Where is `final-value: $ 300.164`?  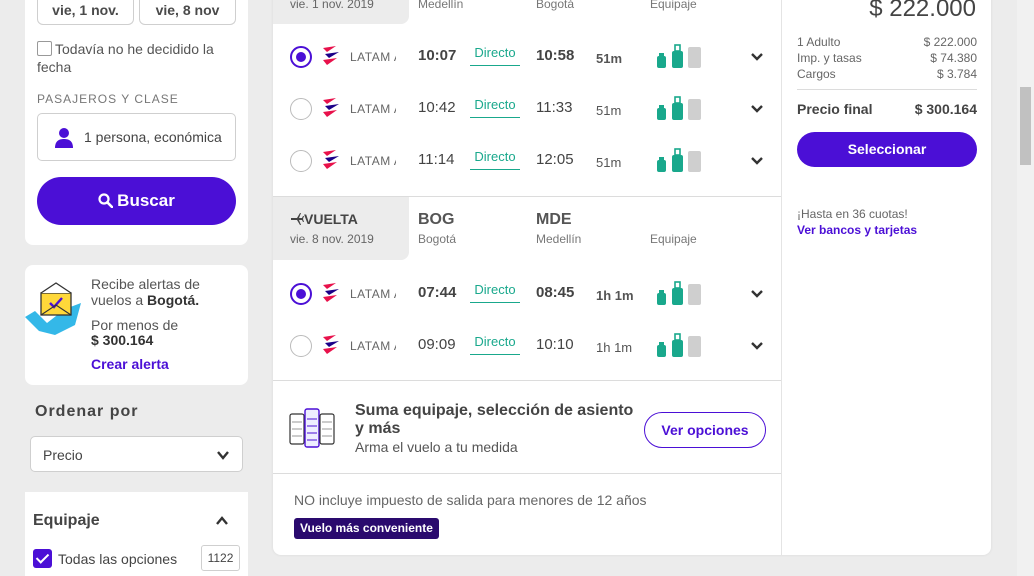
final-value: $ 300.164 is located at coordinates (945, 109).